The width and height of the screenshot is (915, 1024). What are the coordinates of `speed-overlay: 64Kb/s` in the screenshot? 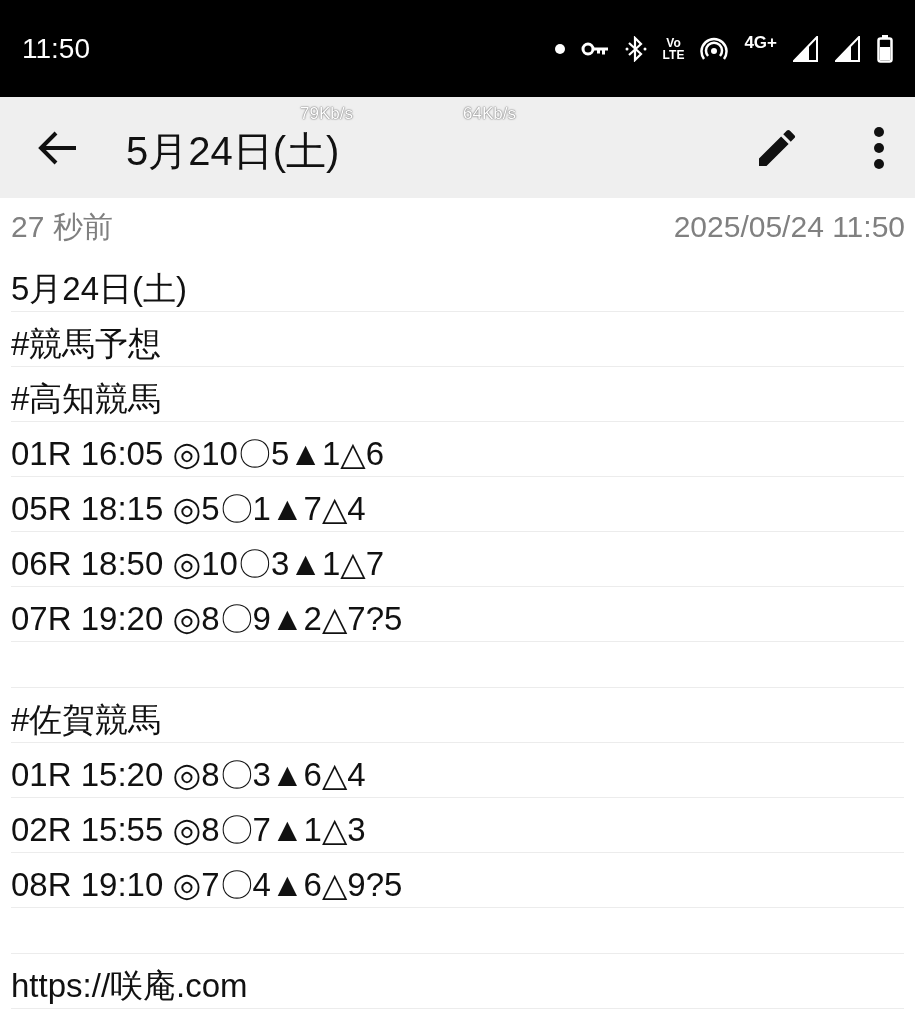 It's located at (489, 113).